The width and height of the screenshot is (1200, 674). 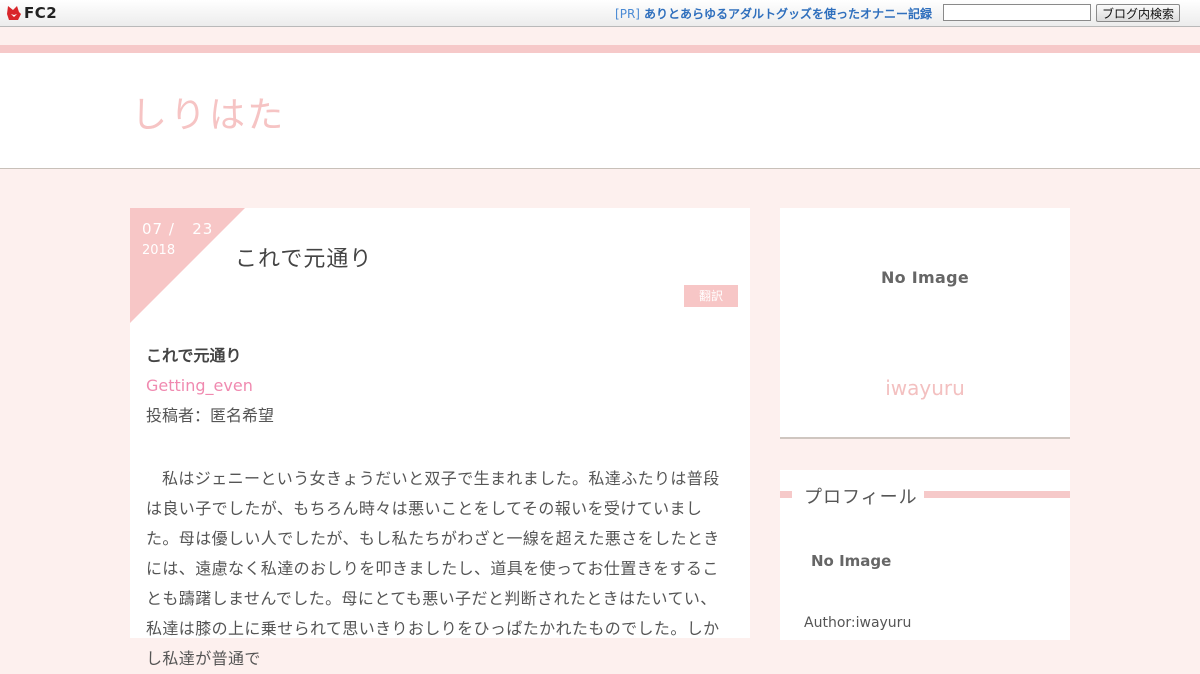 I want to click on post-date-month: 07, so click(x=153, y=229).